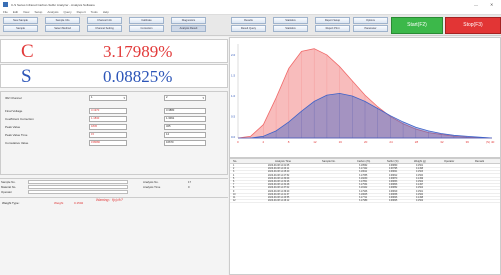 The width and height of the screenshot is (501, 275). What do you see at coordinates (332, 20) in the screenshot?
I see `report-setup-button: Report Setup` at bounding box center [332, 20].